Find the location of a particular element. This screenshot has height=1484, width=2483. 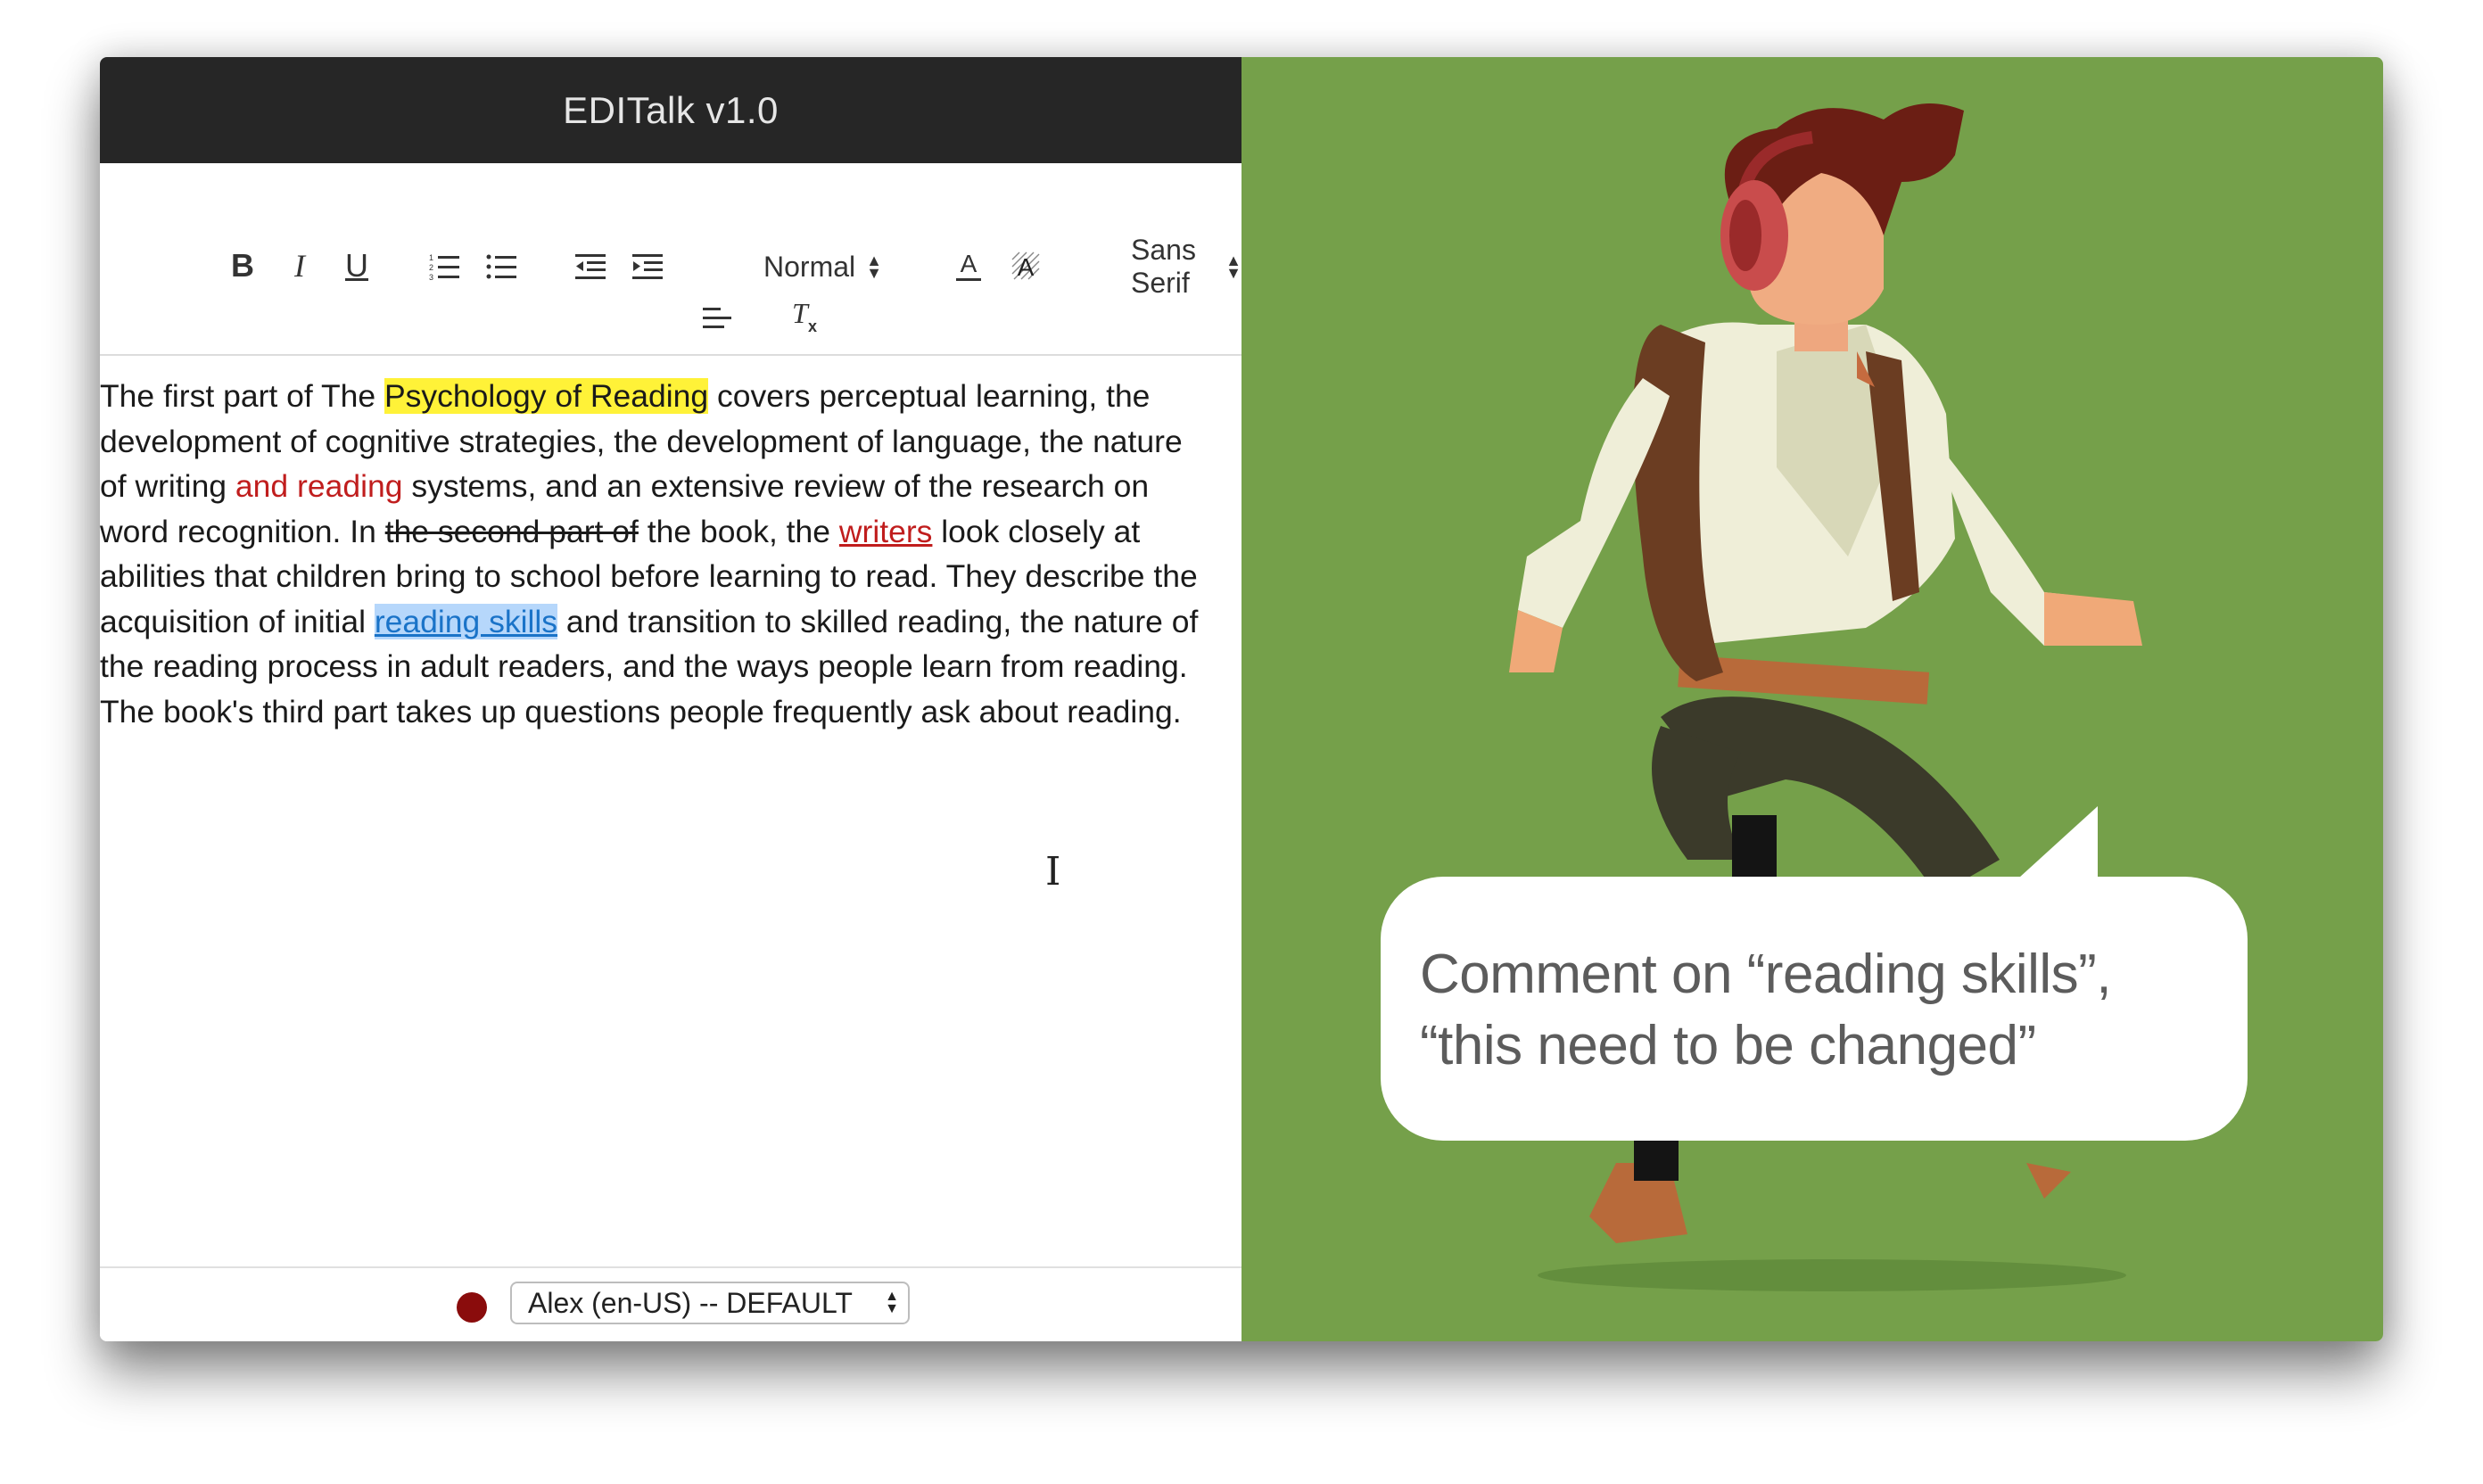

voice-select-value: Alex (en-US) -- DEFAULT is located at coordinates (690, 1302).